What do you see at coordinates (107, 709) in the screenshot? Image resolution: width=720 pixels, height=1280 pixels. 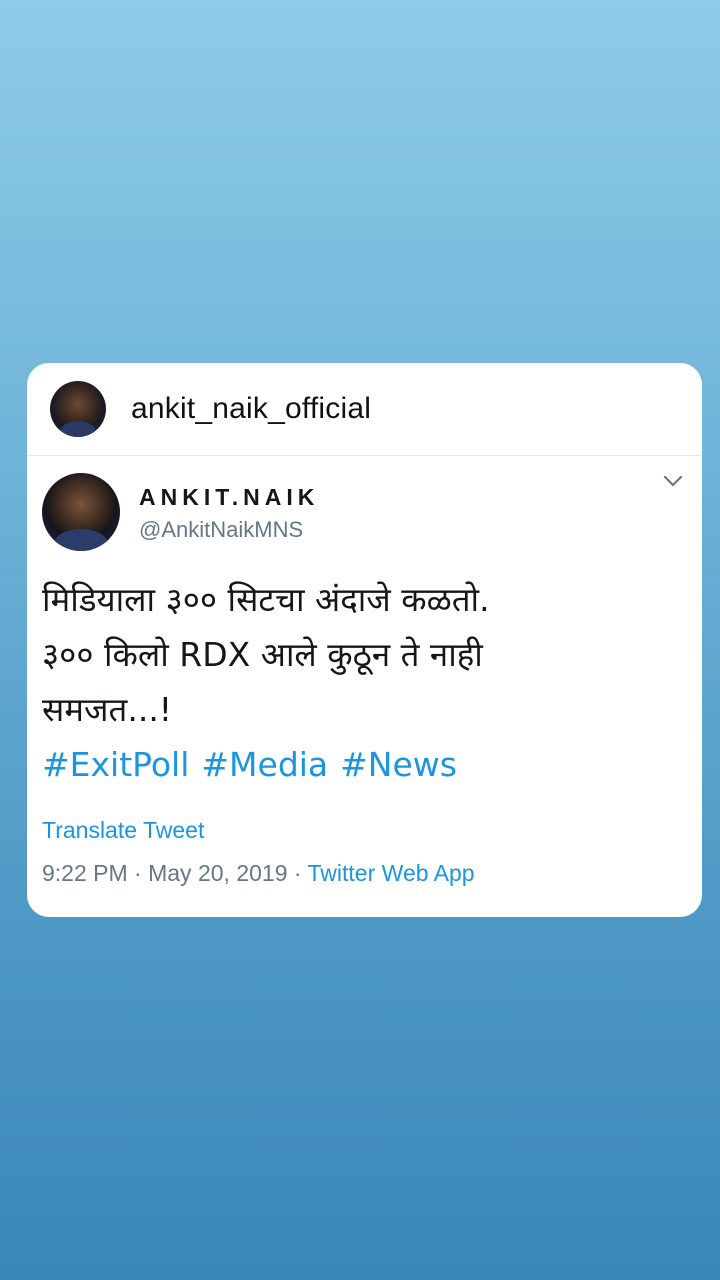 I see `tweet-text-line: समजत...!` at bounding box center [107, 709].